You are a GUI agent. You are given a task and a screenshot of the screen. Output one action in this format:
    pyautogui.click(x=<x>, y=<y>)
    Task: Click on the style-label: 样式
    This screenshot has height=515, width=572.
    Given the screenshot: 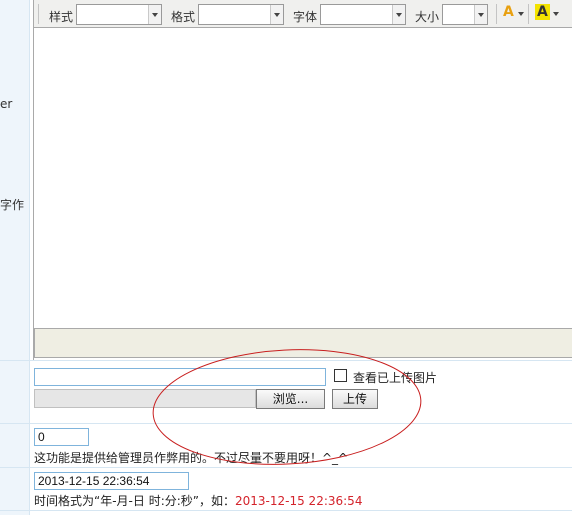 What is the action you would take?
    pyautogui.click(x=61, y=17)
    